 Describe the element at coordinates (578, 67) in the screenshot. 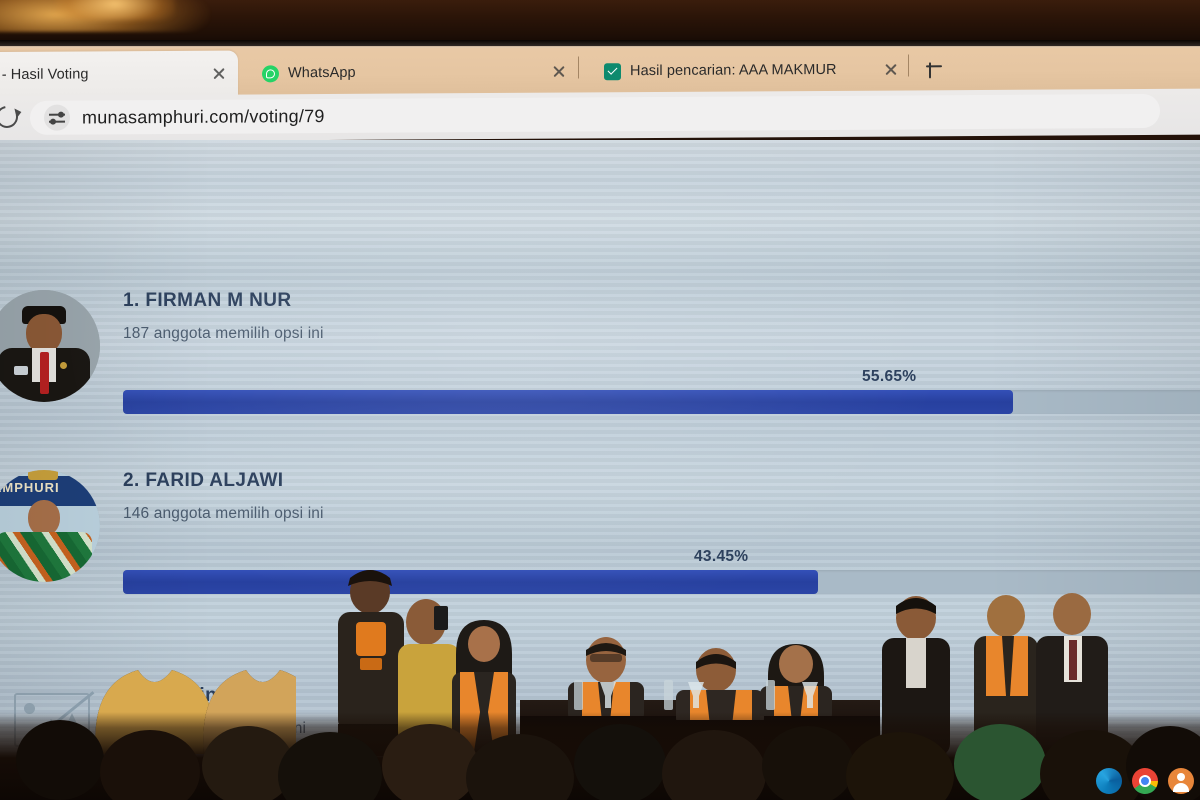

I see `tab-divider` at that location.